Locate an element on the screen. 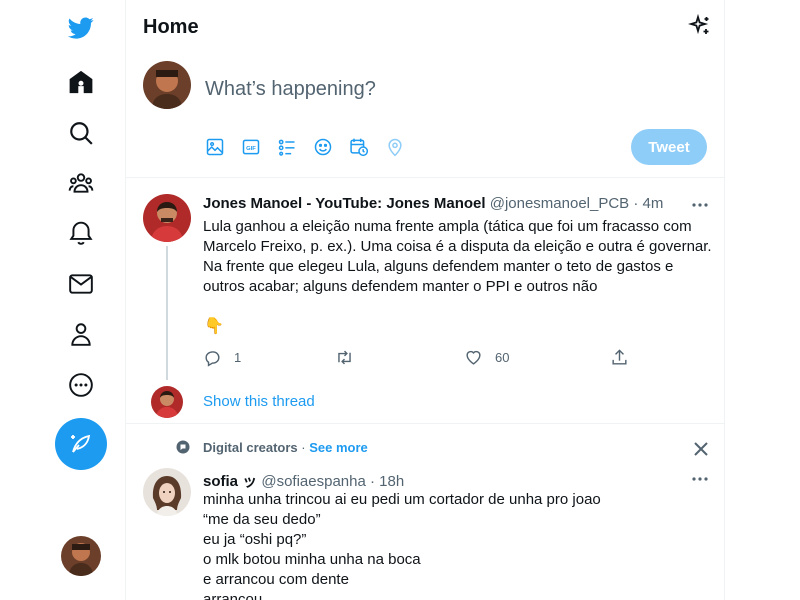  topic-name: Digital creators is located at coordinates (250, 447).